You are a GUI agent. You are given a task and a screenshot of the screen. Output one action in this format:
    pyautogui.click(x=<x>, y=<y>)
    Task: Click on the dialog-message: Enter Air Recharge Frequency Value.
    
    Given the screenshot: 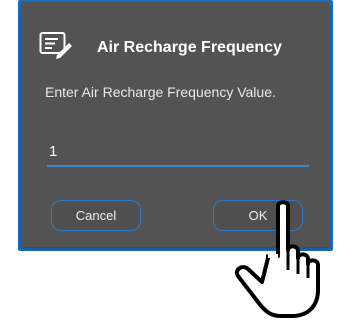 What is the action you would take?
    pyautogui.click(x=160, y=92)
    